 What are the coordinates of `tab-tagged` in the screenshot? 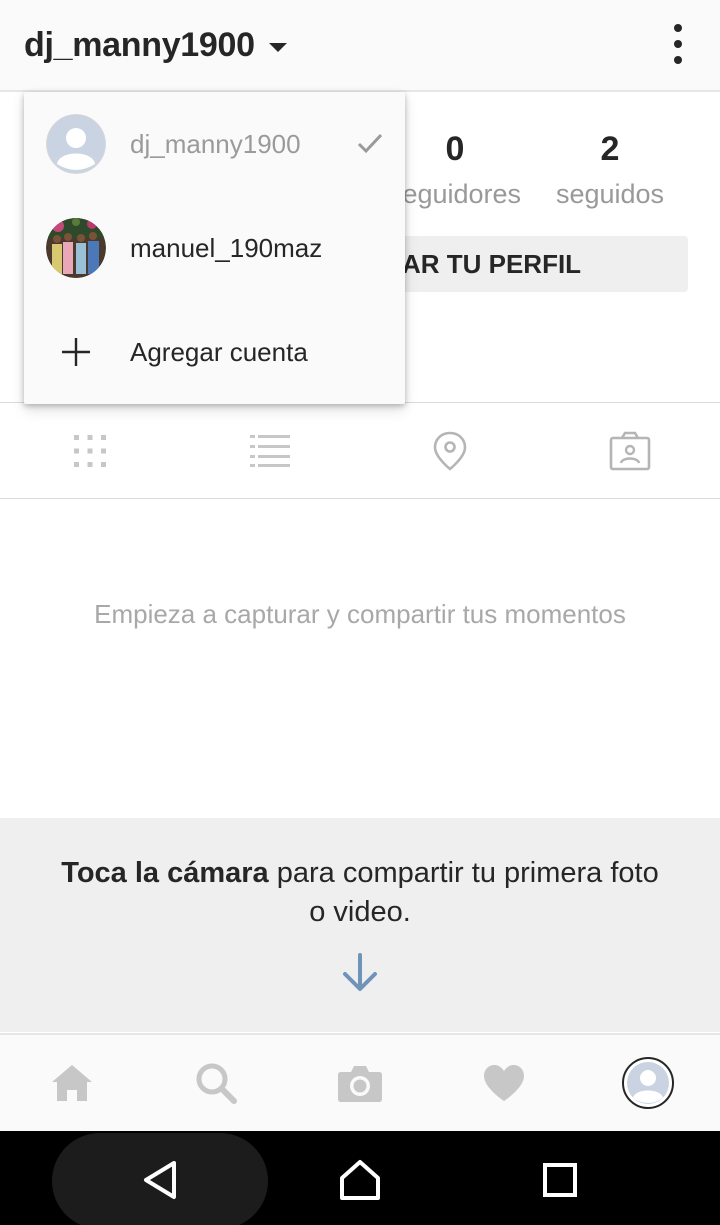 It's located at (630, 450).